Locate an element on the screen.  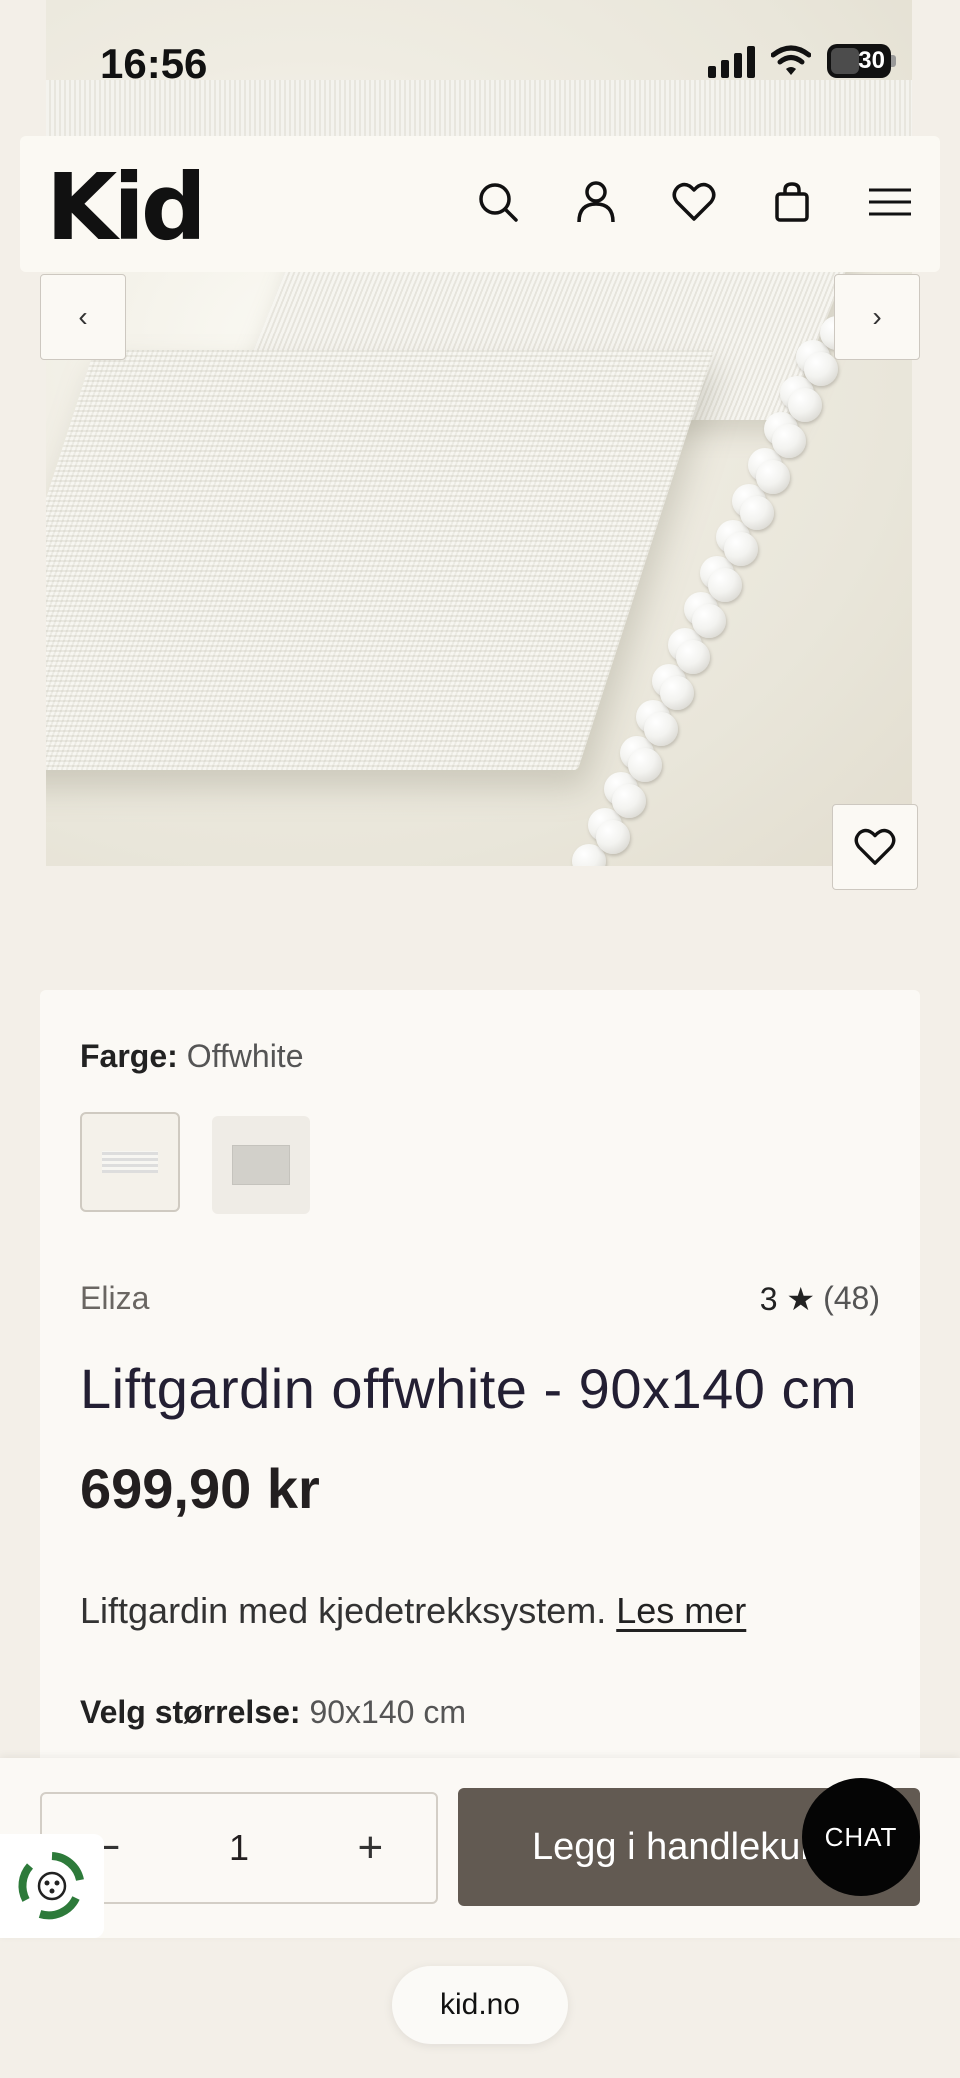
chat-button: CHAT is located at coordinates (861, 1837).